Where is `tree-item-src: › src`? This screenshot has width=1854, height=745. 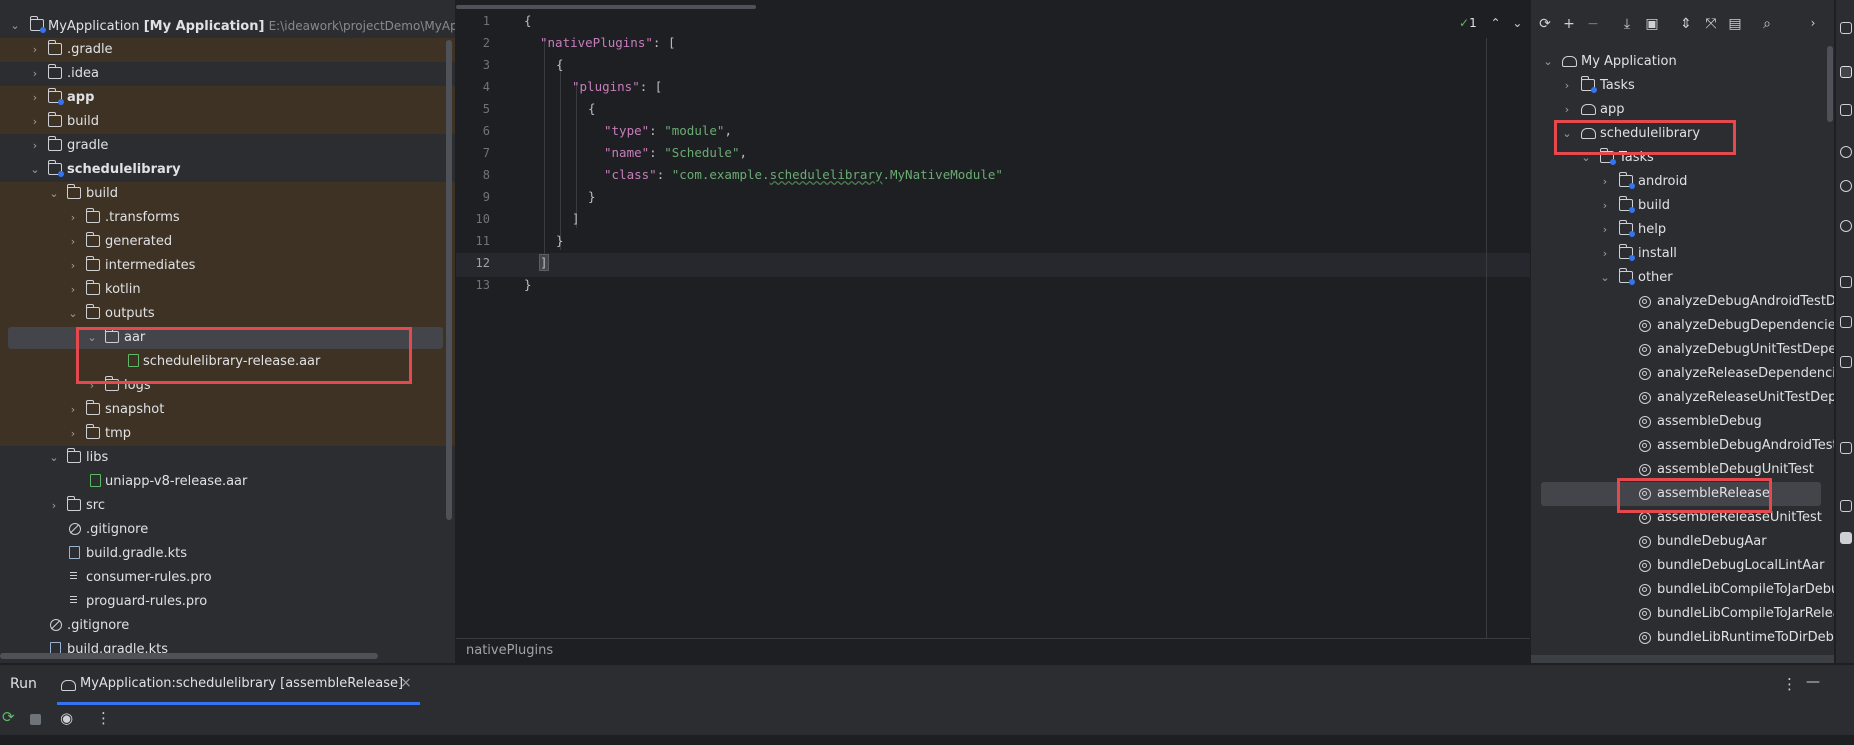 tree-item-src: › src is located at coordinates (227, 506).